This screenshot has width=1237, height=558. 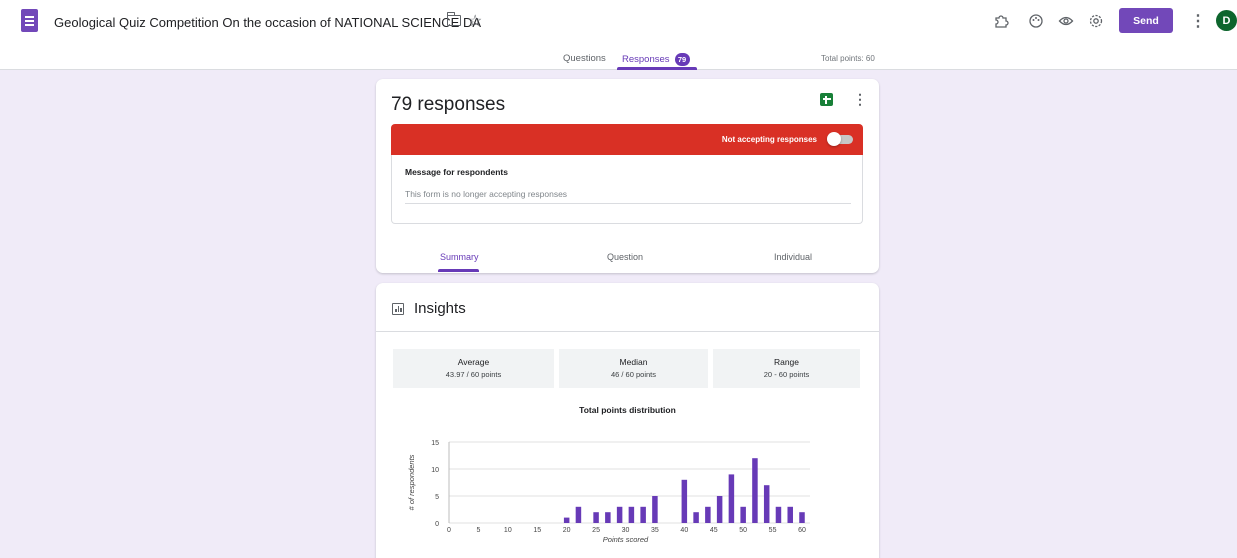 I want to click on x-tick-label: 45, so click(x=714, y=530).